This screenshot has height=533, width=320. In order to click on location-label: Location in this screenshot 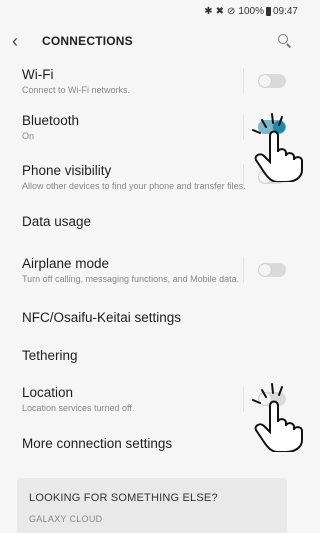, I will do `click(48, 392)`.